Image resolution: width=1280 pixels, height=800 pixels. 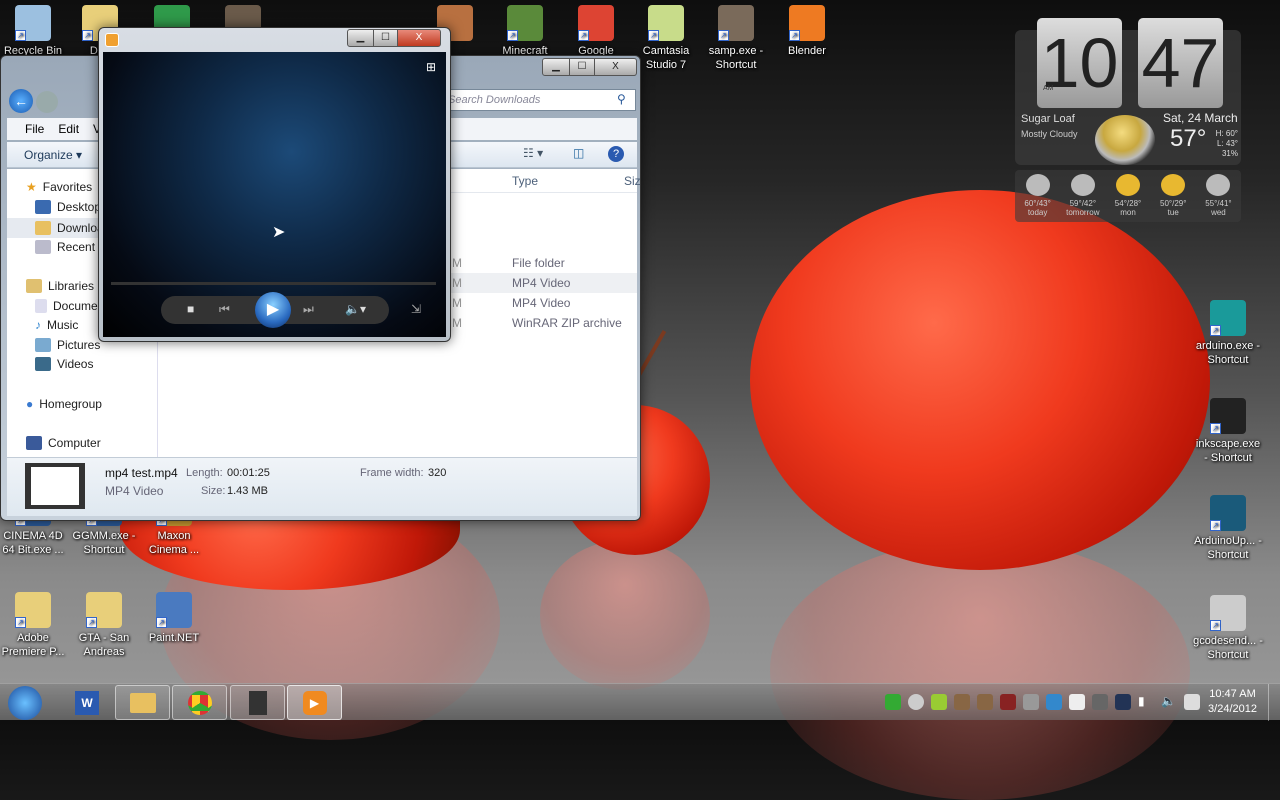 What do you see at coordinates (1123, 702) in the screenshot?
I see `network-icon` at bounding box center [1123, 702].